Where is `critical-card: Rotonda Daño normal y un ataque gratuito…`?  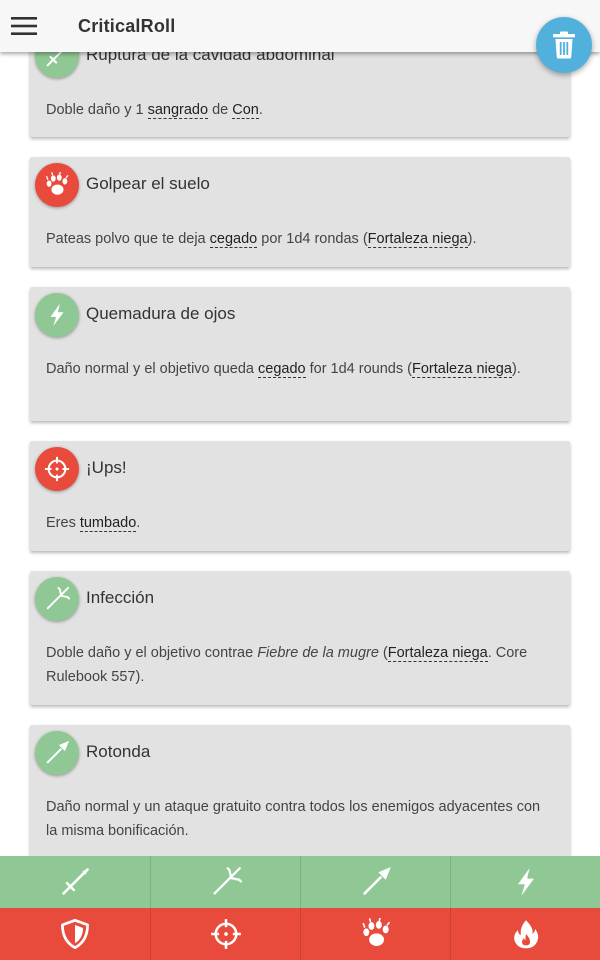 critical-card: Rotonda Daño normal y un ataque gratuito… is located at coordinates (300, 790).